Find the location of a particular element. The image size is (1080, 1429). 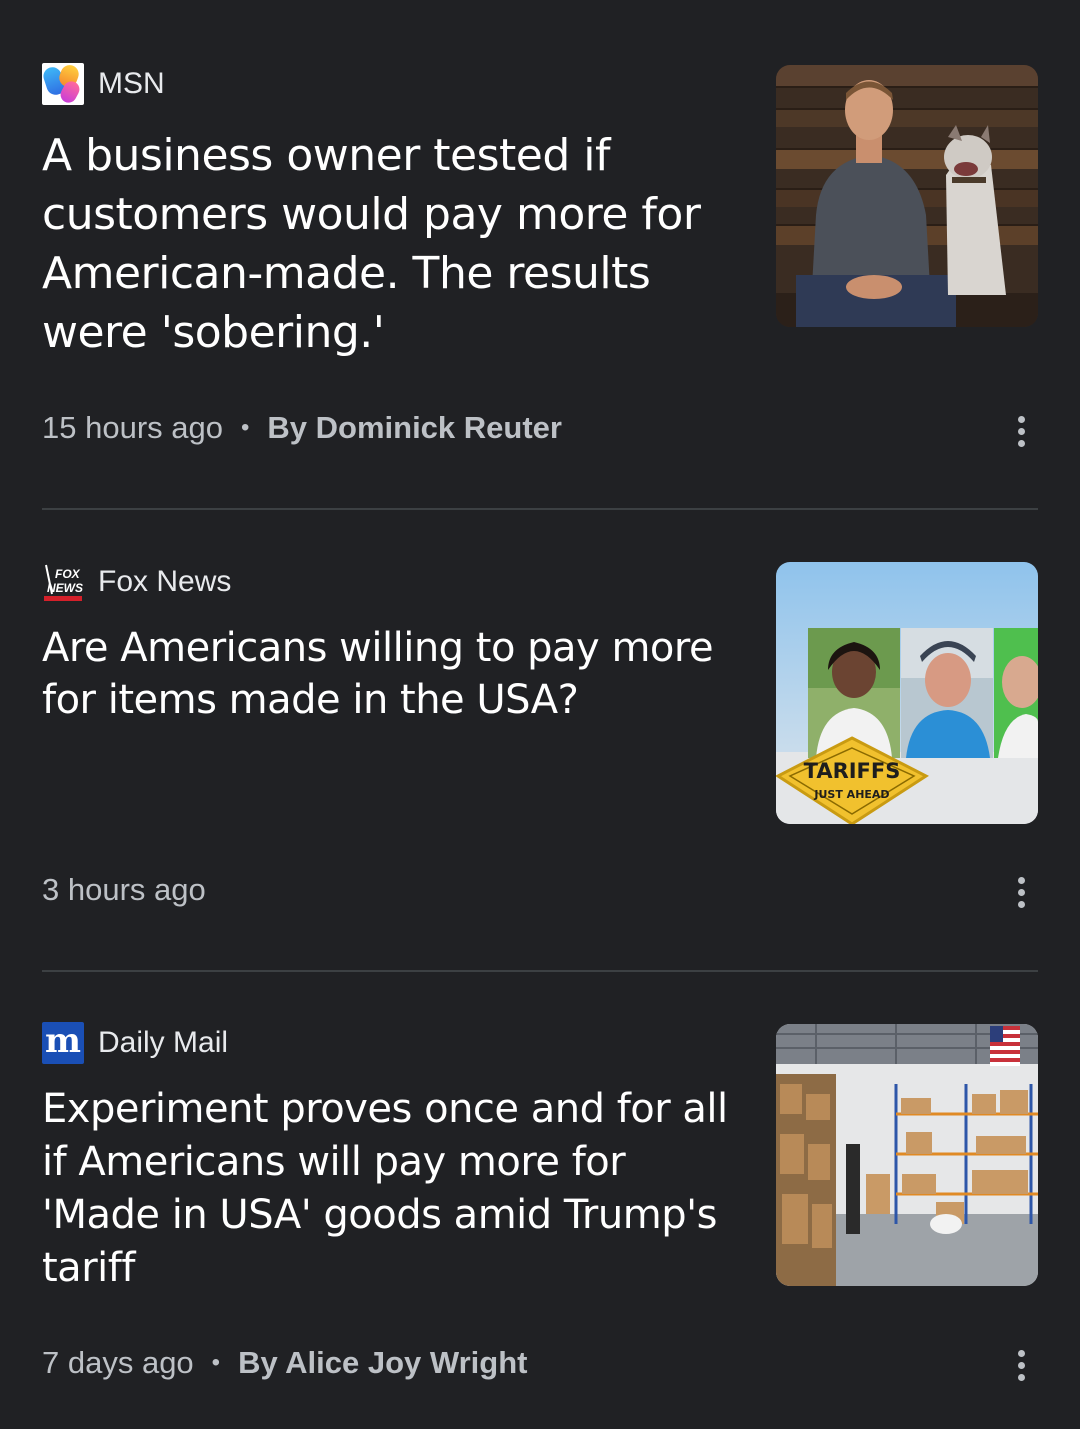

article-meta: 3 hours ago is located at coordinates (124, 890).